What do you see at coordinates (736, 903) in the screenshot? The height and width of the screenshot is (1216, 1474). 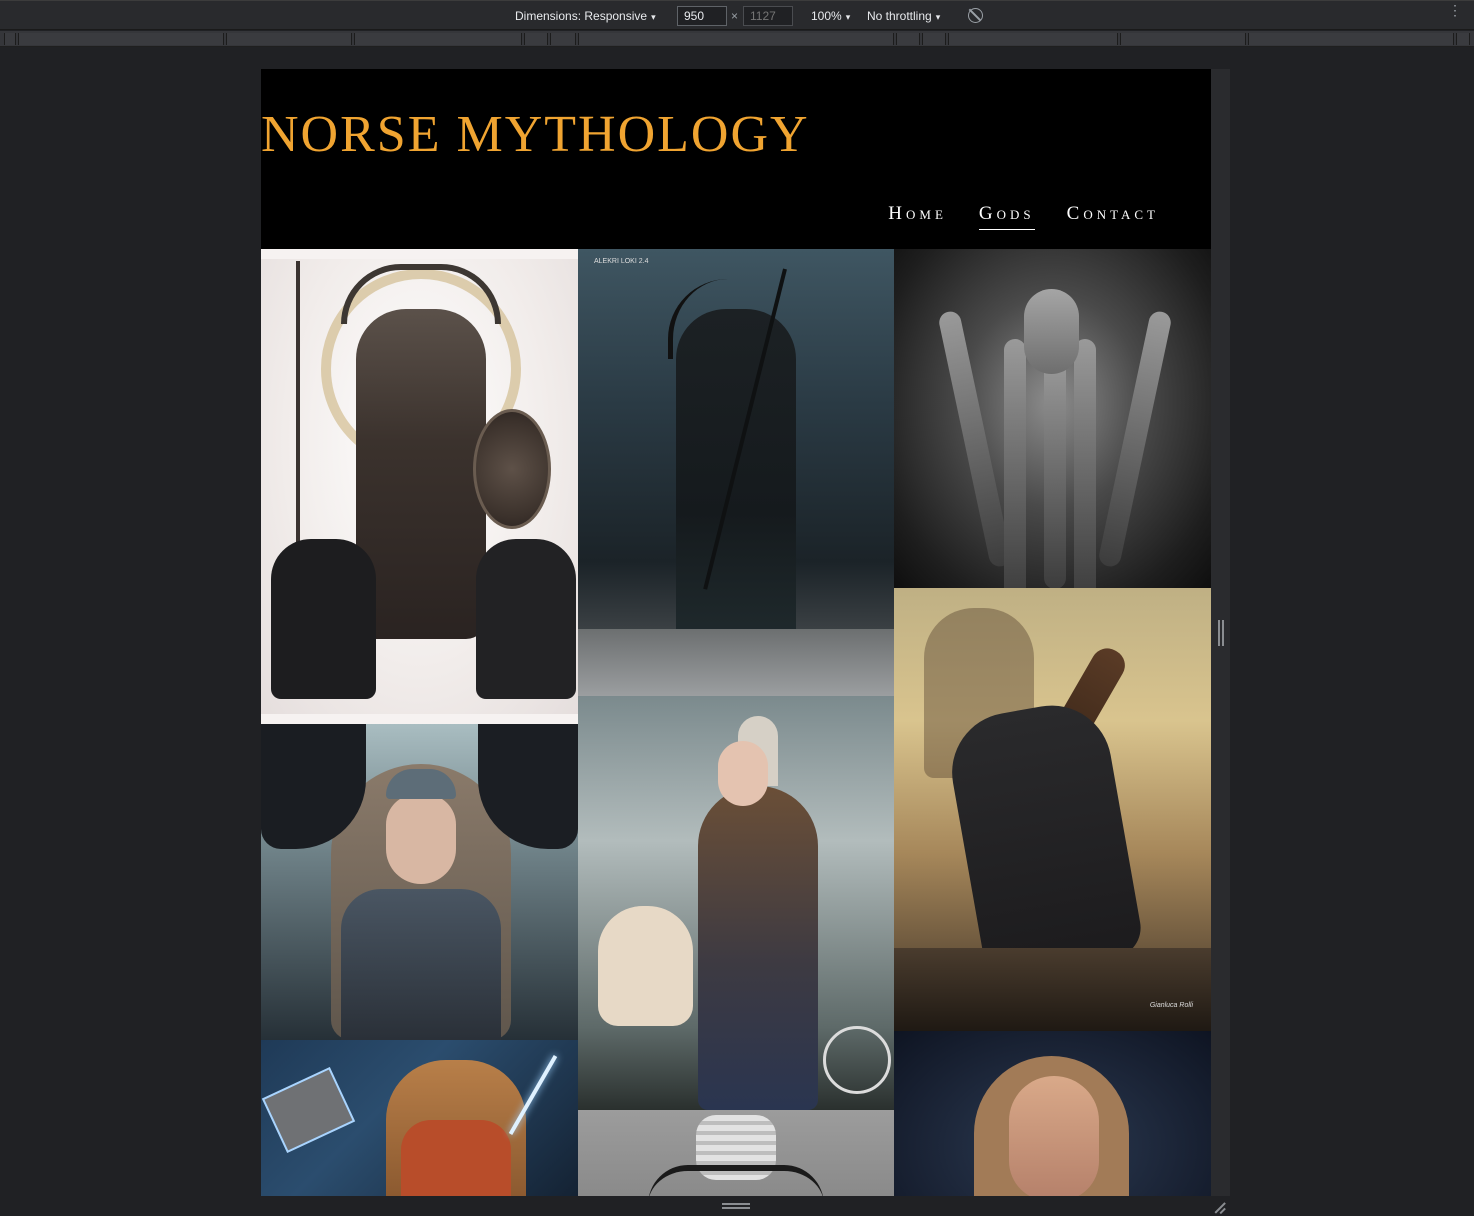 I see `gallery-image-valkyrie` at bounding box center [736, 903].